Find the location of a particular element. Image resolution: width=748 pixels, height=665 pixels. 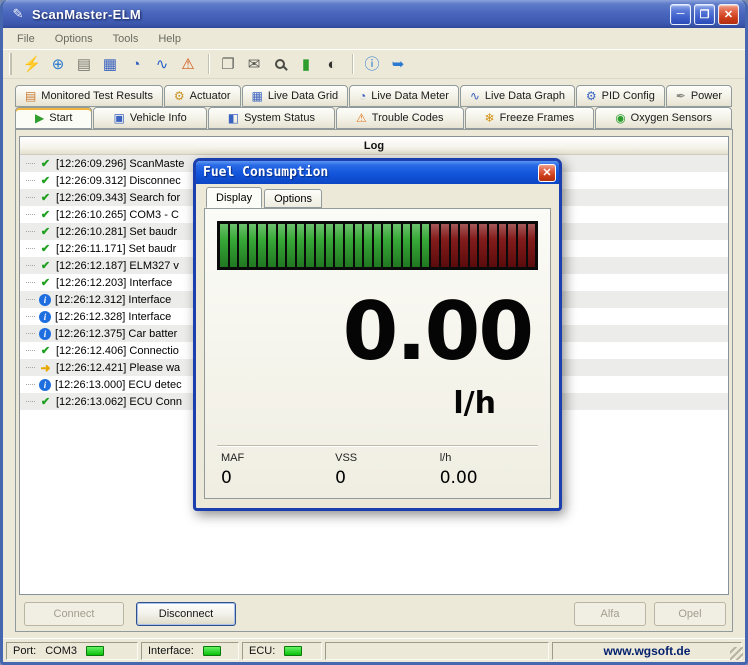

menu-bar: File Options Tools Help is located at coordinates (374, 38).